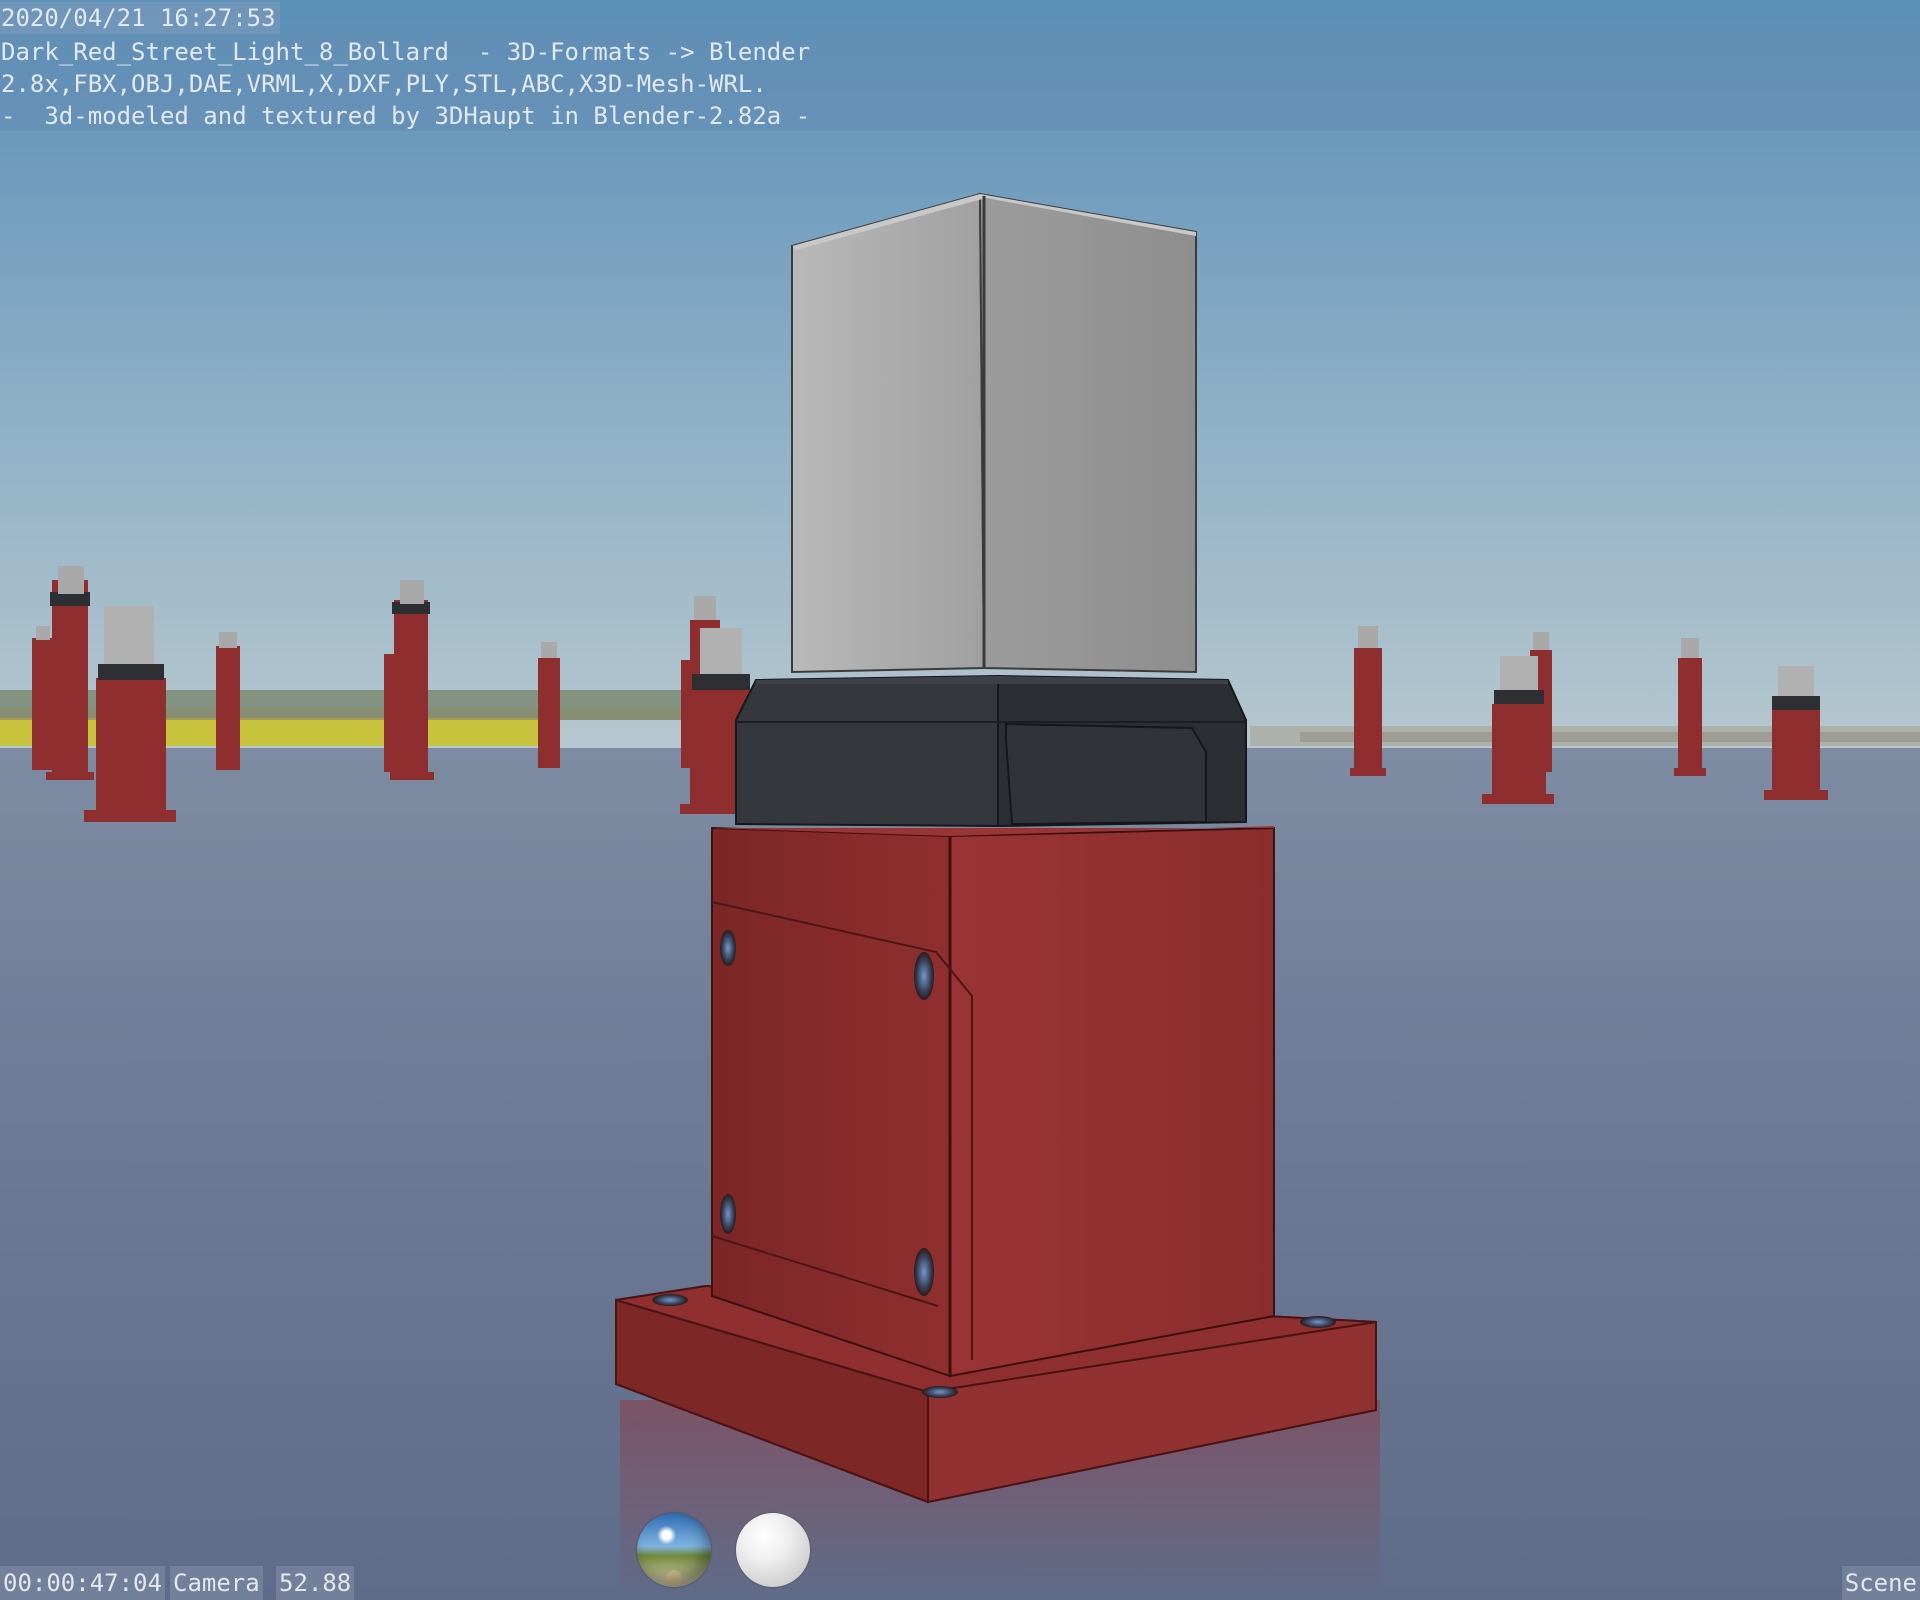 The height and width of the screenshot is (1600, 1920). I want to click on camera-name: Camera, so click(216, 1583).